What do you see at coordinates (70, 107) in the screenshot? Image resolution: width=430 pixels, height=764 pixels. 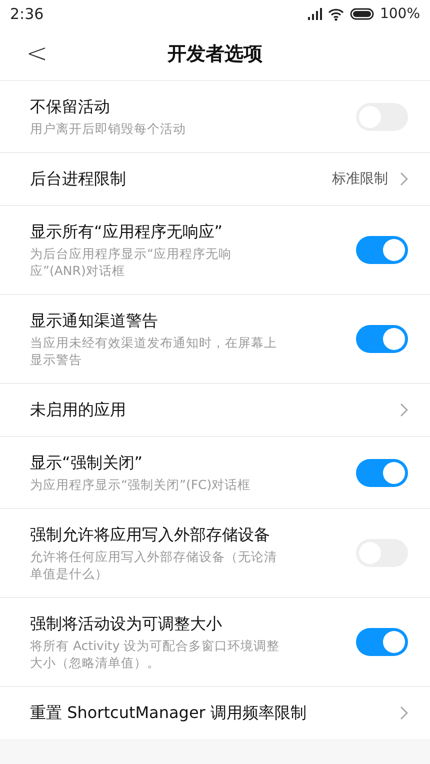 I see `setting-title: 不保留活动` at bounding box center [70, 107].